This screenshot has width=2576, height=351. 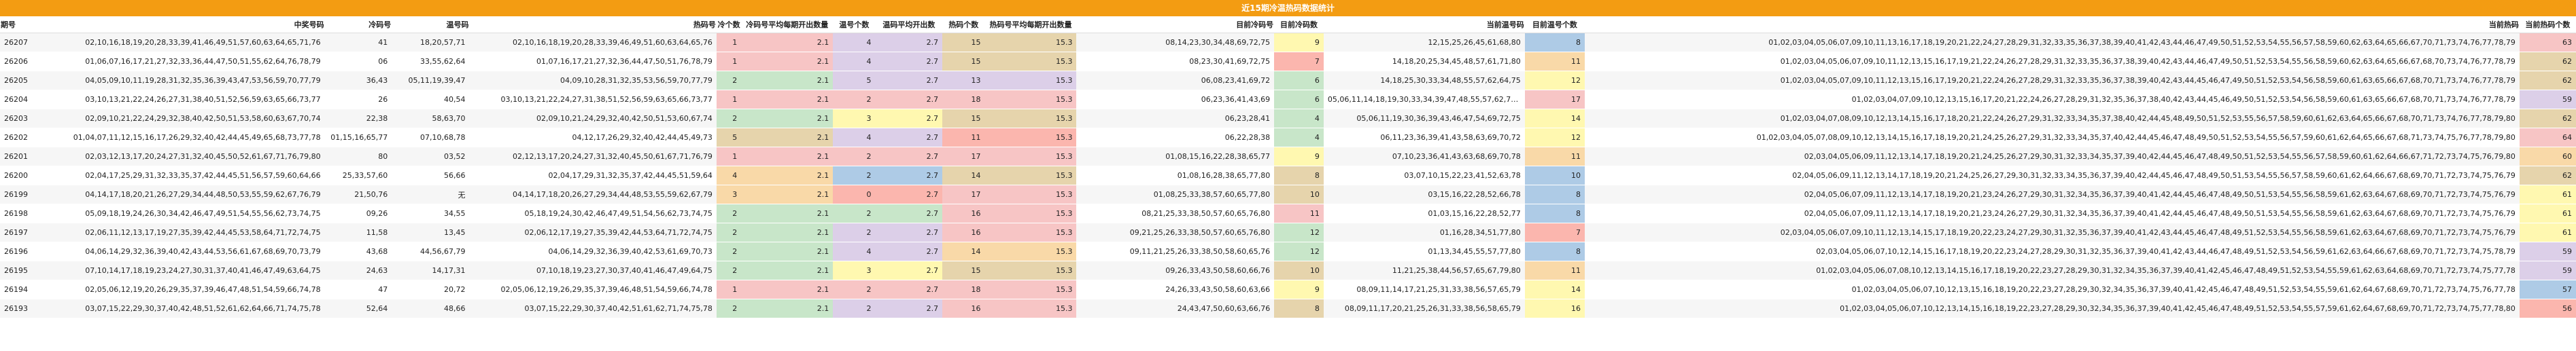 What do you see at coordinates (963, 289) in the screenshot?
I see `hot-count-cell: 18` at bounding box center [963, 289].